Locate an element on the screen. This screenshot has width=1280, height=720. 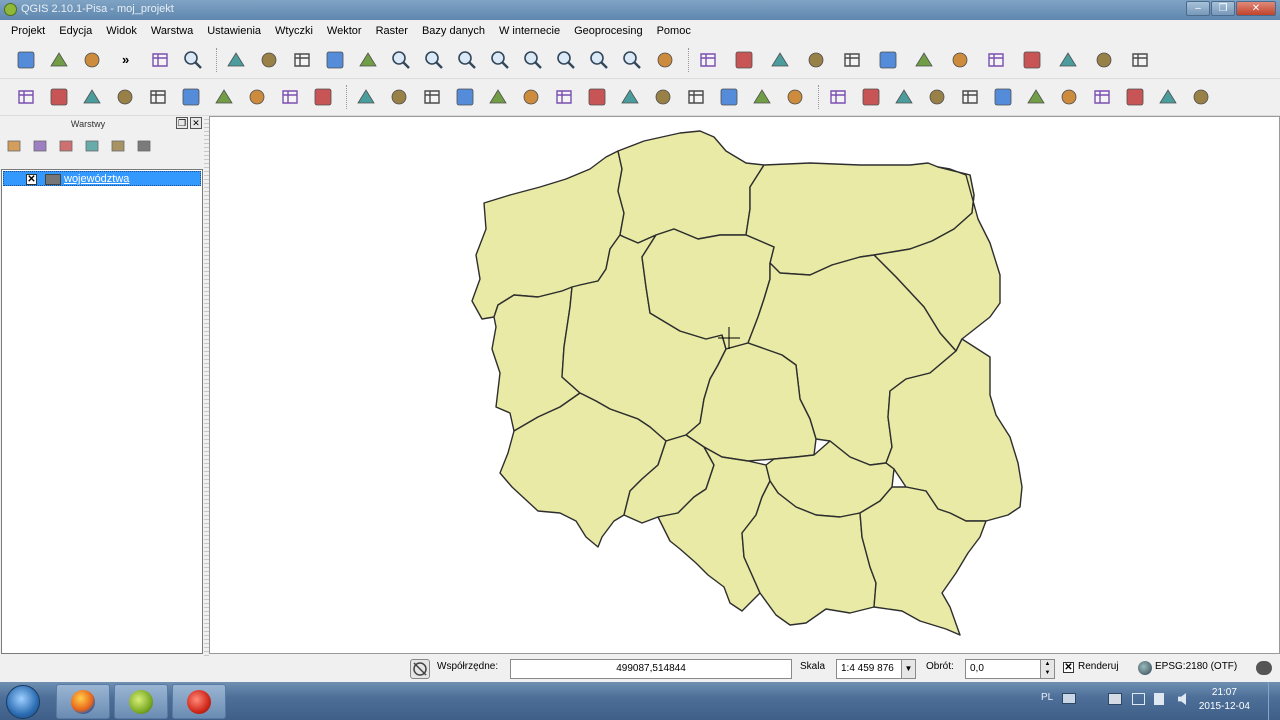
refresh-icon is located at coordinates (665, 60).